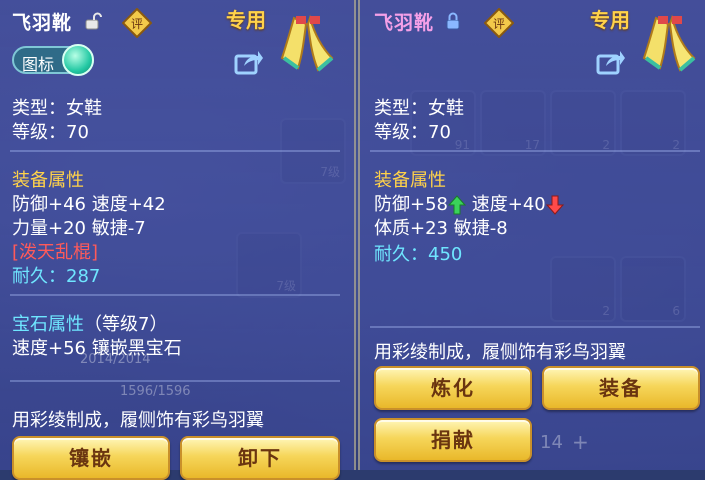  What do you see at coordinates (554, 205) in the screenshot?
I see `arrow-down-icon` at bounding box center [554, 205].